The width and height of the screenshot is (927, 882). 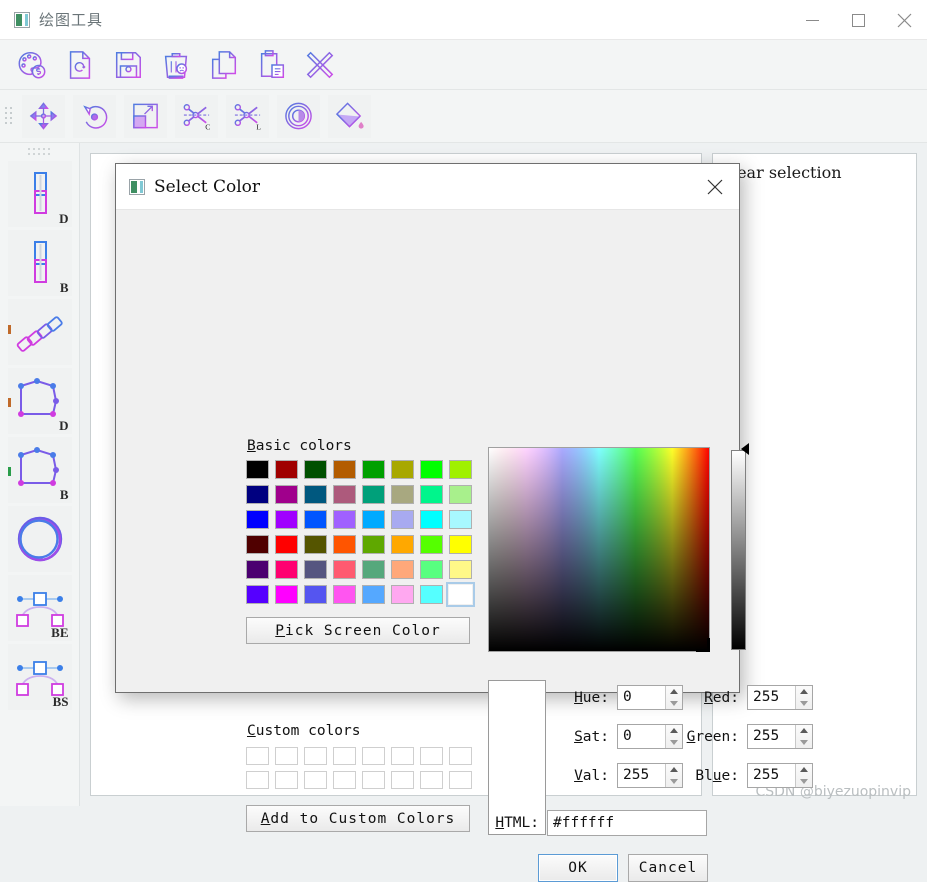 I want to click on sidebar-item-polygon-d: D, so click(x=39, y=401).